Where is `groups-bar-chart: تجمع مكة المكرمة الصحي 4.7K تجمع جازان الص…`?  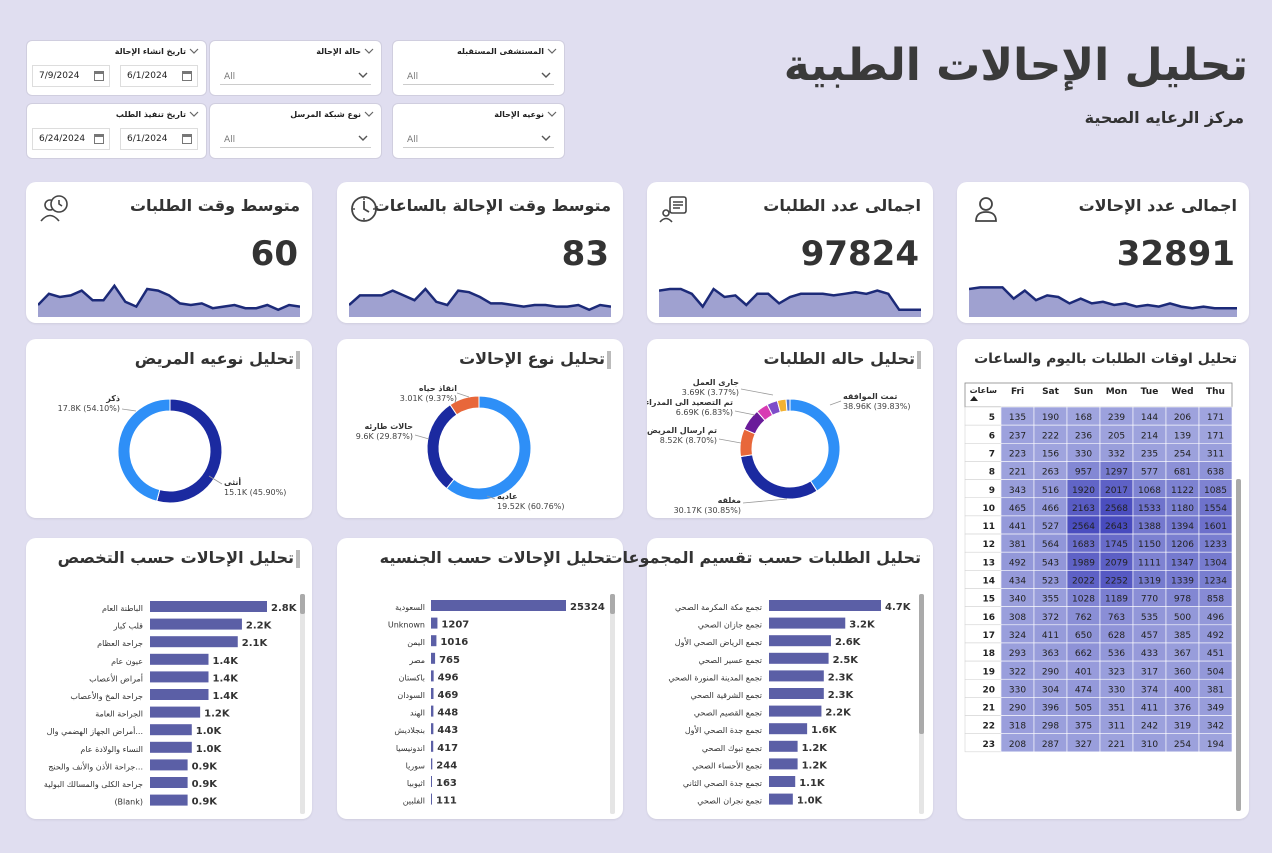 groups-bar-chart: تجمع مكة المكرمة الصحي 4.7K تجمع جازان الص… is located at coordinates (790, 678).